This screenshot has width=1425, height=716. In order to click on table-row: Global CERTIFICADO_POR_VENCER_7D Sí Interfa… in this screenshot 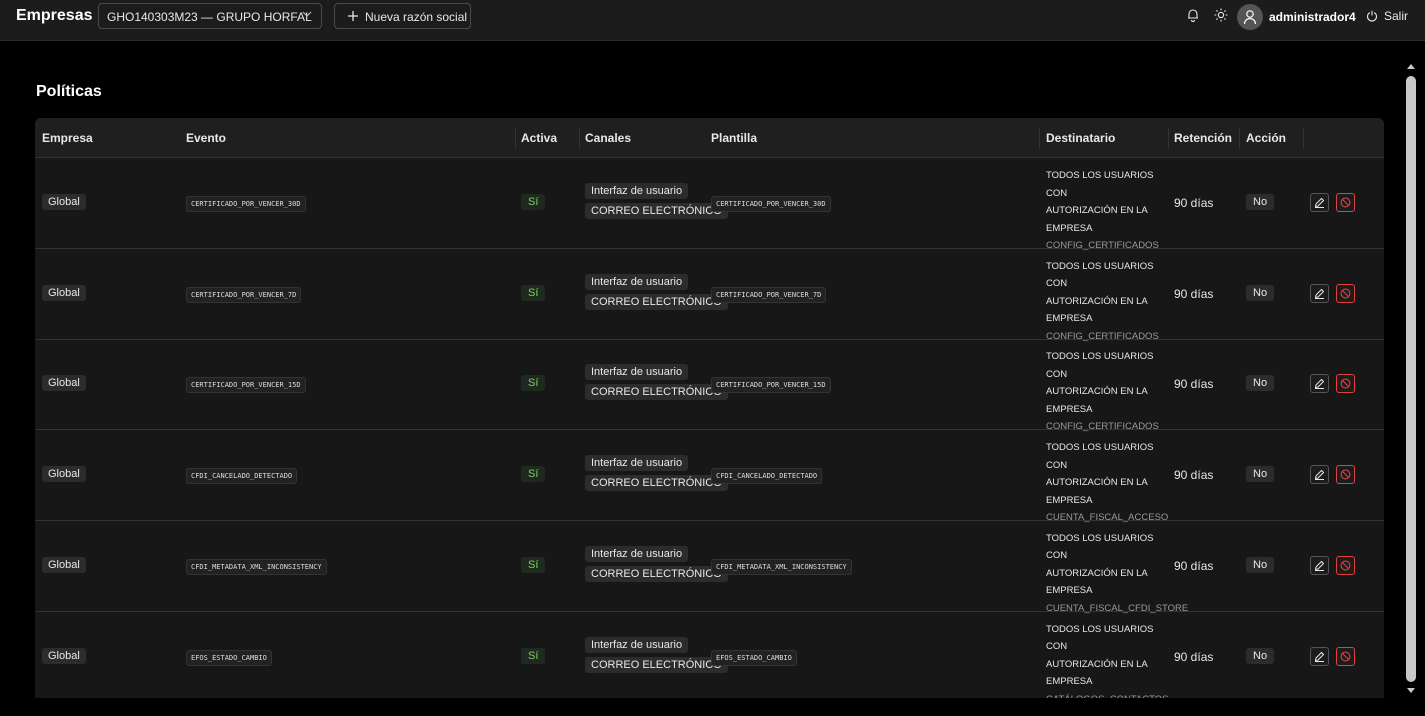, I will do `click(709, 295)`.